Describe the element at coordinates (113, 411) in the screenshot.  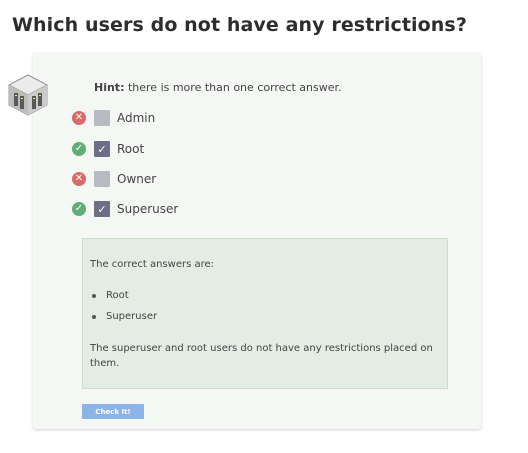
I see `check-it-button: Check It!` at that location.